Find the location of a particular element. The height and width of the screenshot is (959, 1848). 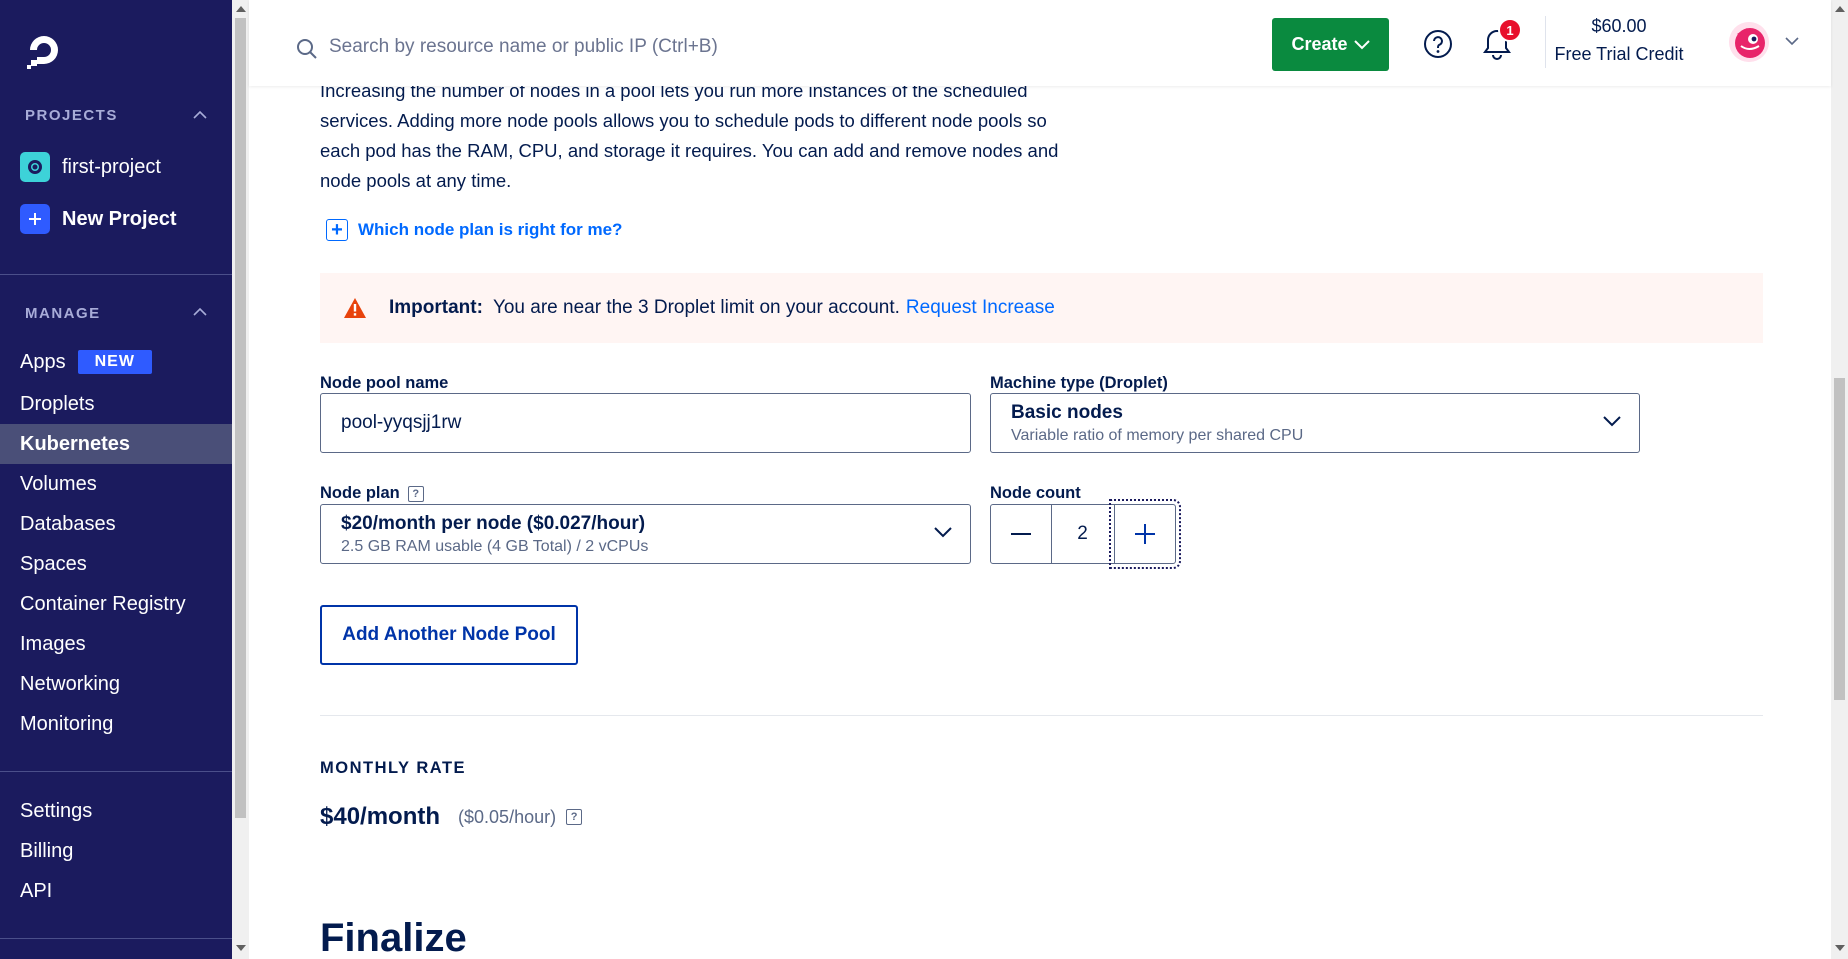

sidebar-item-networking: Networking is located at coordinates (116, 684).